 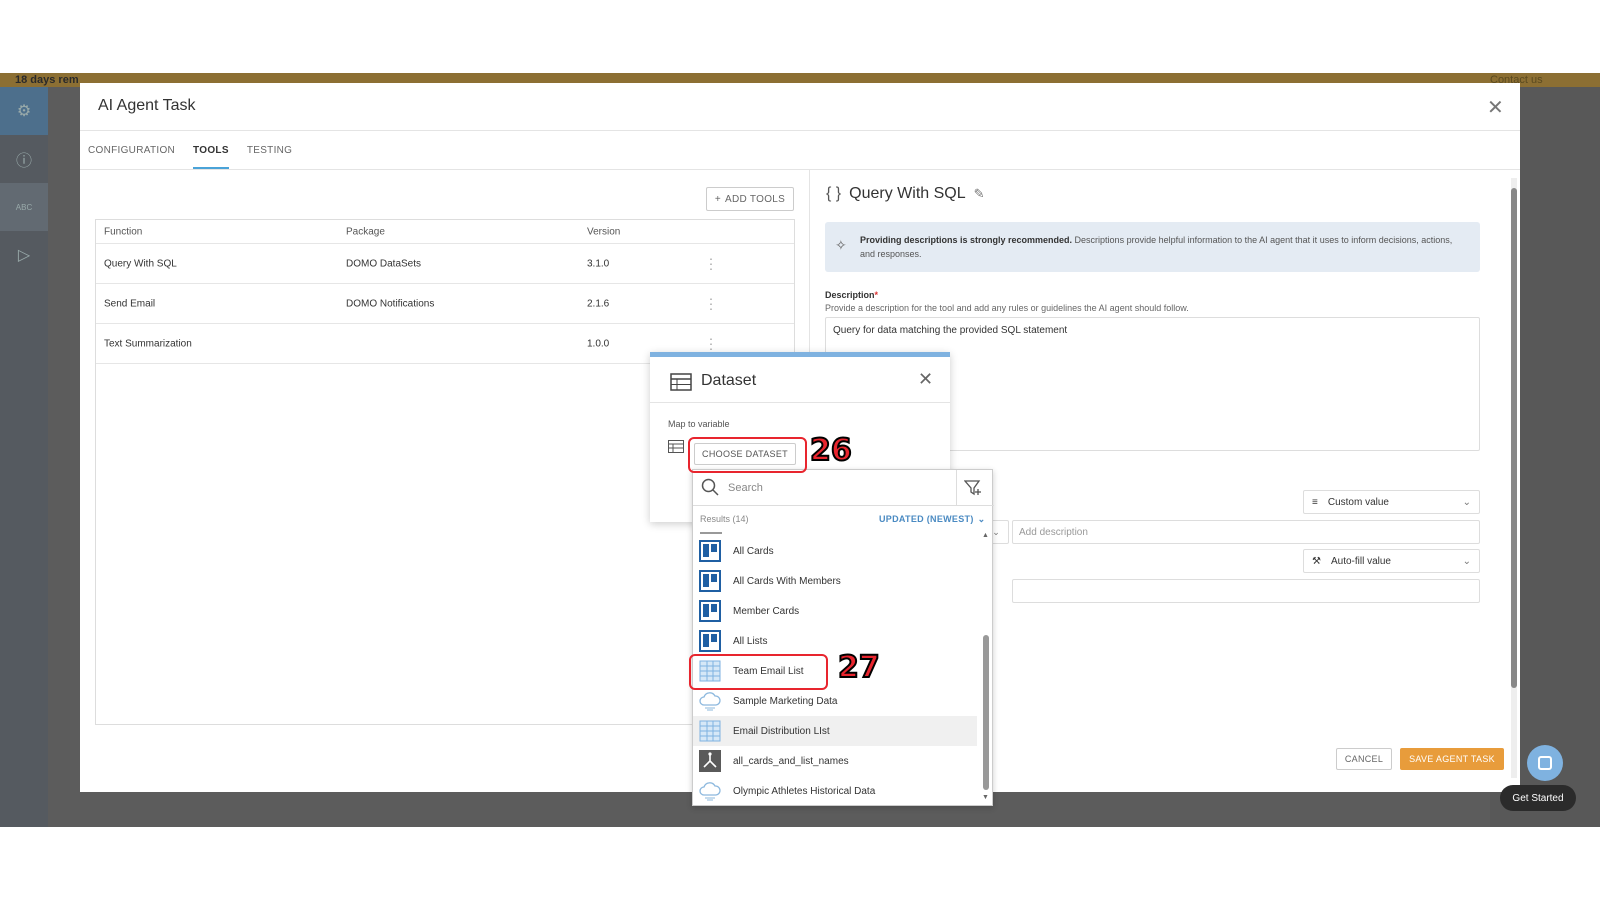 What do you see at coordinates (1391, 561) in the screenshot?
I see `autofill-value-select: ⚒ Auto-fill value ⌄` at bounding box center [1391, 561].